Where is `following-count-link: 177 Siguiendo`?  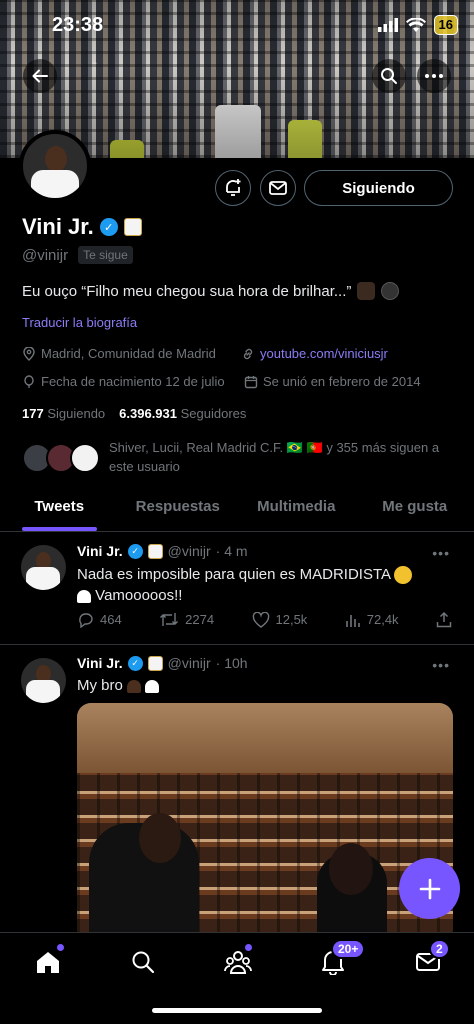
following-count-link: 177 Siguiendo is located at coordinates (63, 413).